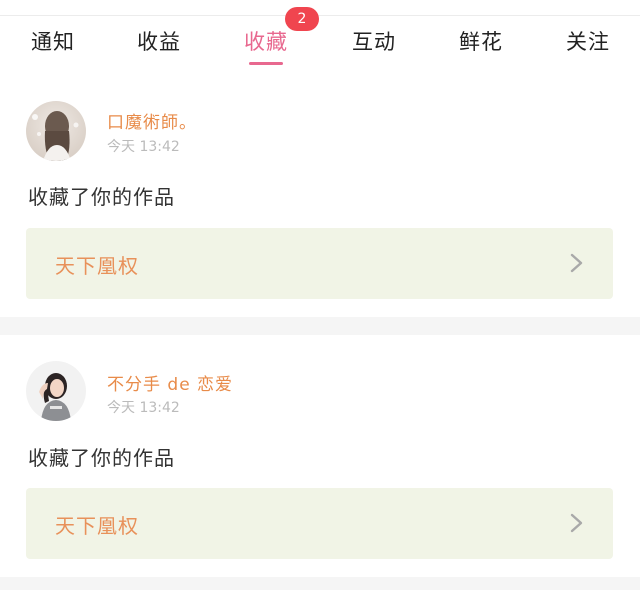  Describe the element at coordinates (588, 42) in the screenshot. I see `tab-label: 关注` at that location.